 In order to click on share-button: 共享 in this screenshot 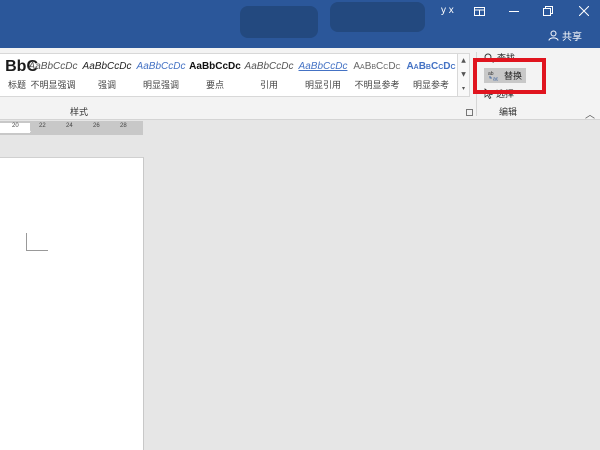, I will do `click(565, 35)`.